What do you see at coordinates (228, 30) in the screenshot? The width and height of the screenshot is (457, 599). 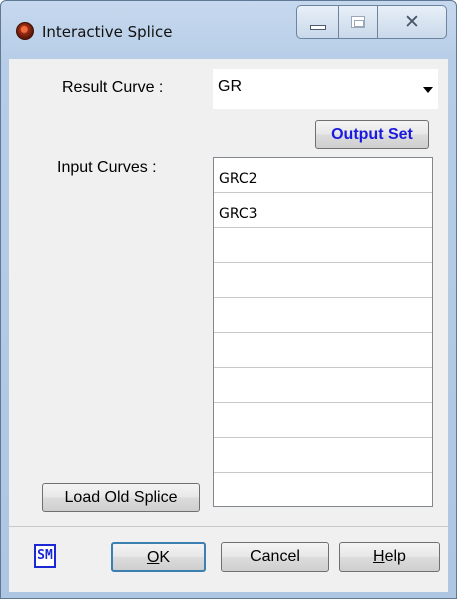 I see `title-bar: Interactive Splice ✕` at bounding box center [228, 30].